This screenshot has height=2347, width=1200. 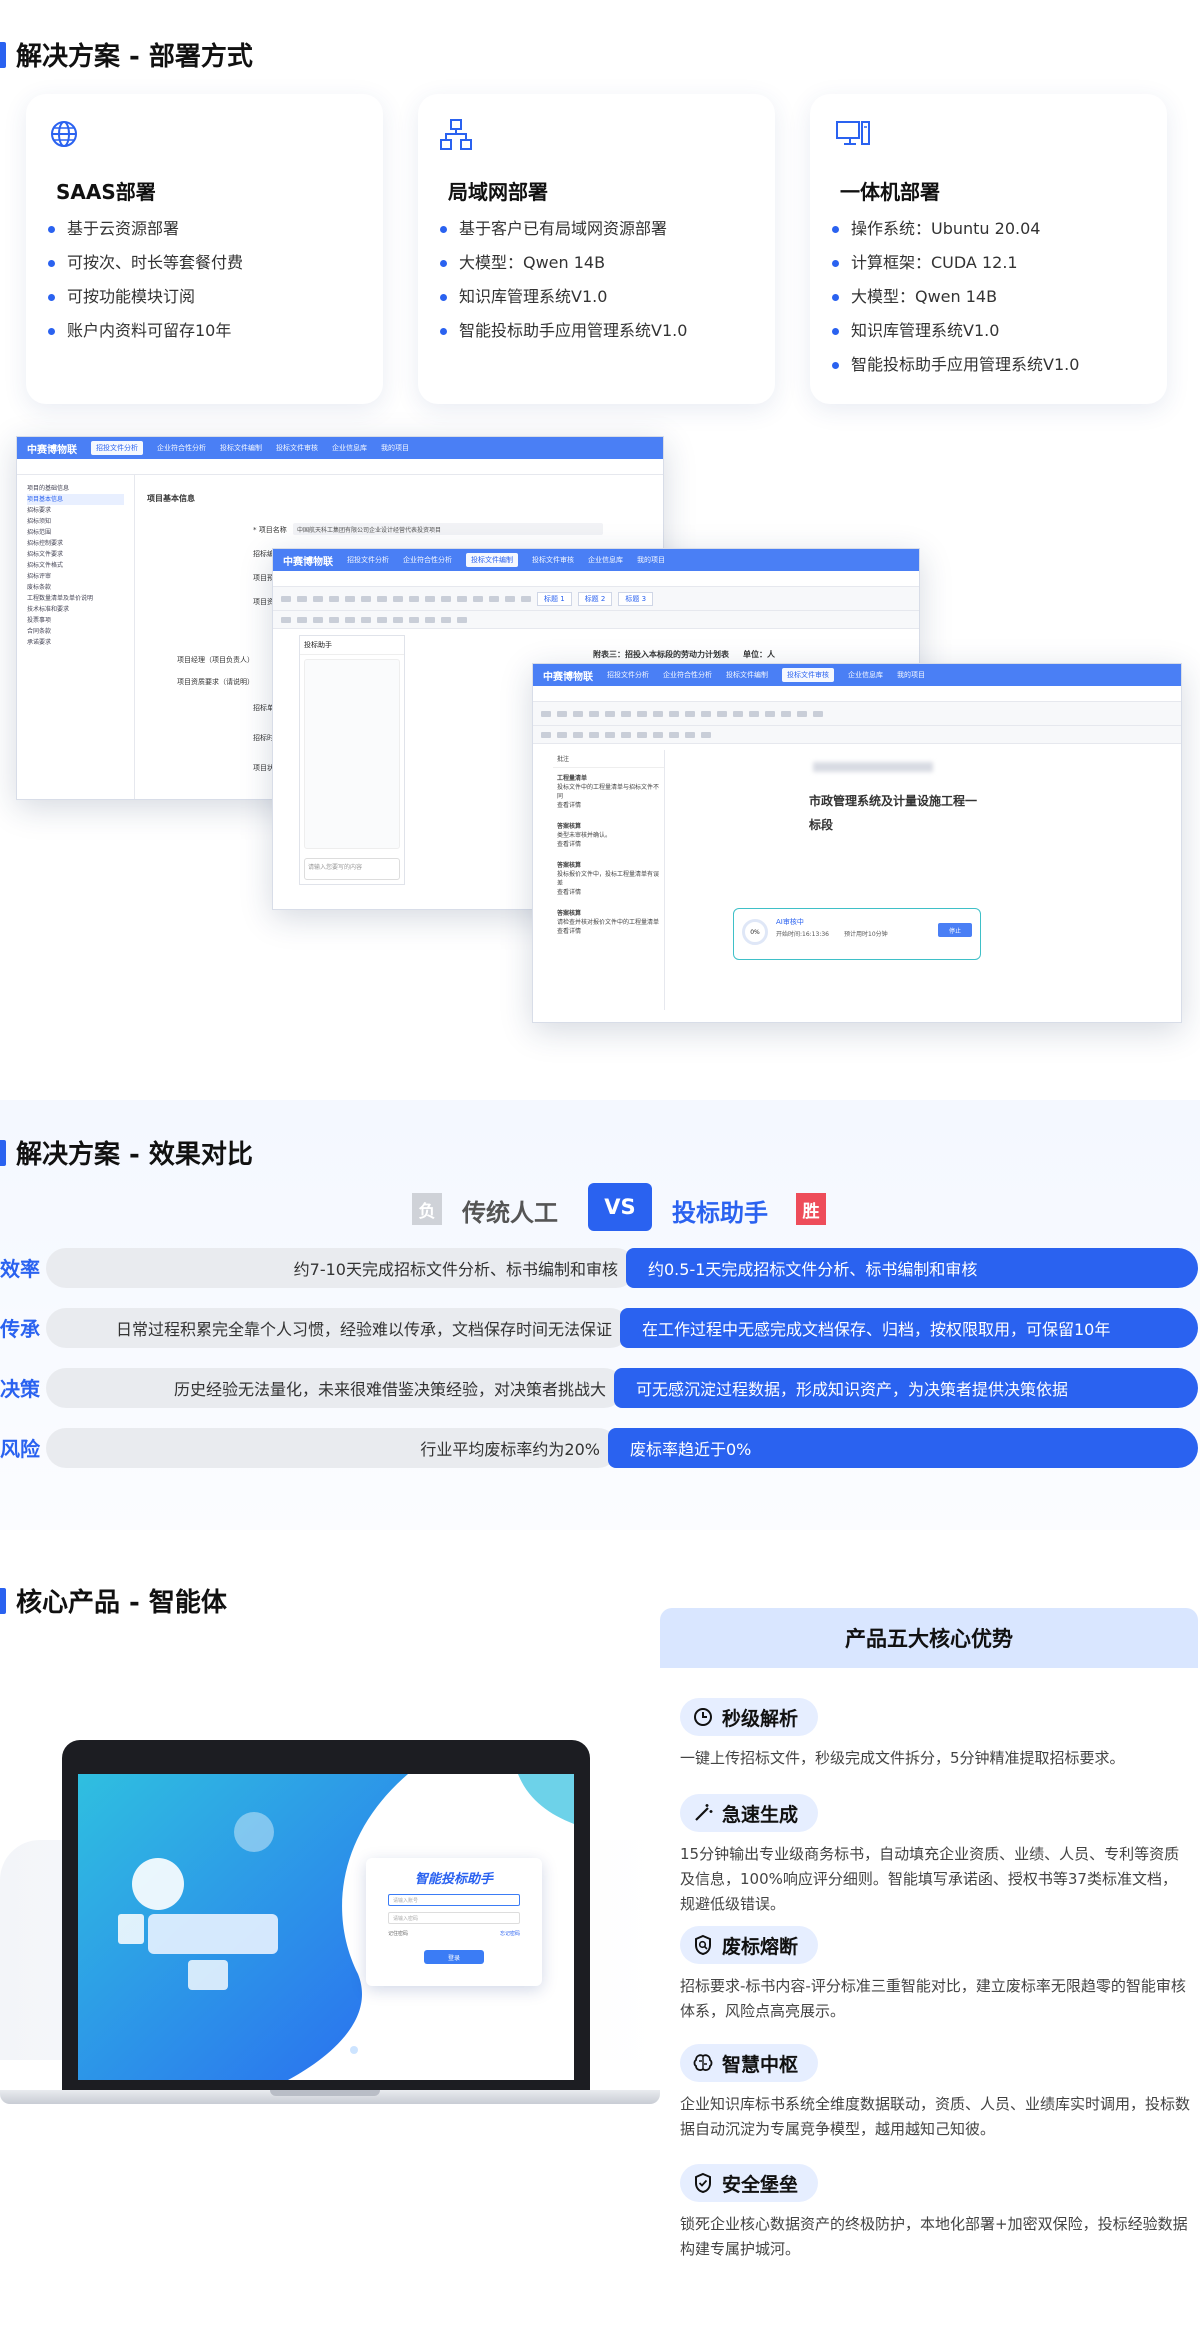 What do you see at coordinates (955, 263) in the screenshot?
I see `card-item: 计算框架：CUDA 12.1` at bounding box center [955, 263].